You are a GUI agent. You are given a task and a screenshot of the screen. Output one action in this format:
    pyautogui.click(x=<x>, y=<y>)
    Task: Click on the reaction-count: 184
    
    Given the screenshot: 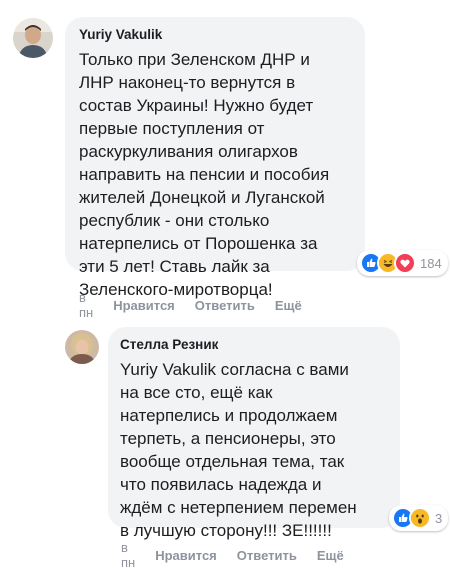 What is the action you would take?
    pyautogui.click(x=431, y=263)
    